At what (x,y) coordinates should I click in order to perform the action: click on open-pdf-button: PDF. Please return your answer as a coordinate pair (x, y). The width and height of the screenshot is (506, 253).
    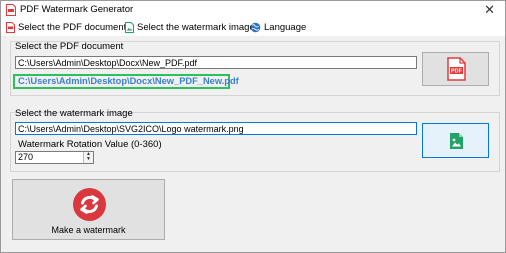
    Looking at the image, I should click on (455, 69).